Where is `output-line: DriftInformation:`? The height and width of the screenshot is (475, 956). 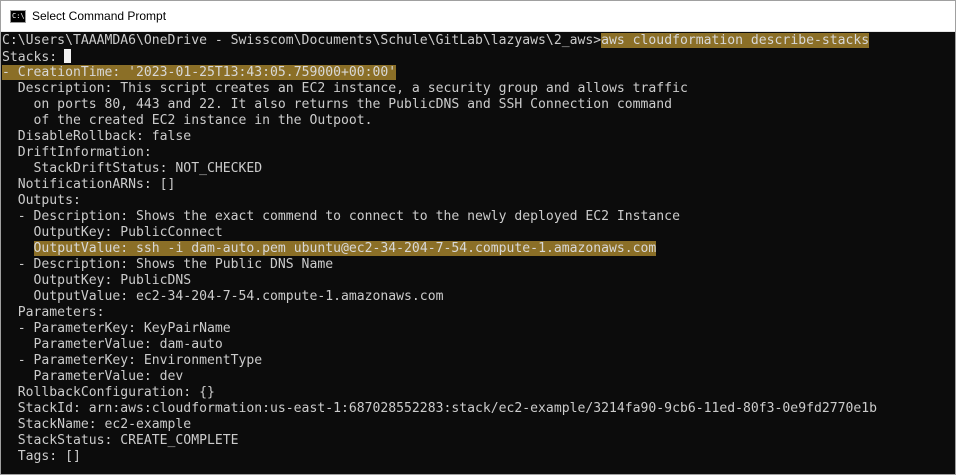 output-line: DriftInformation: is located at coordinates (77, 152).